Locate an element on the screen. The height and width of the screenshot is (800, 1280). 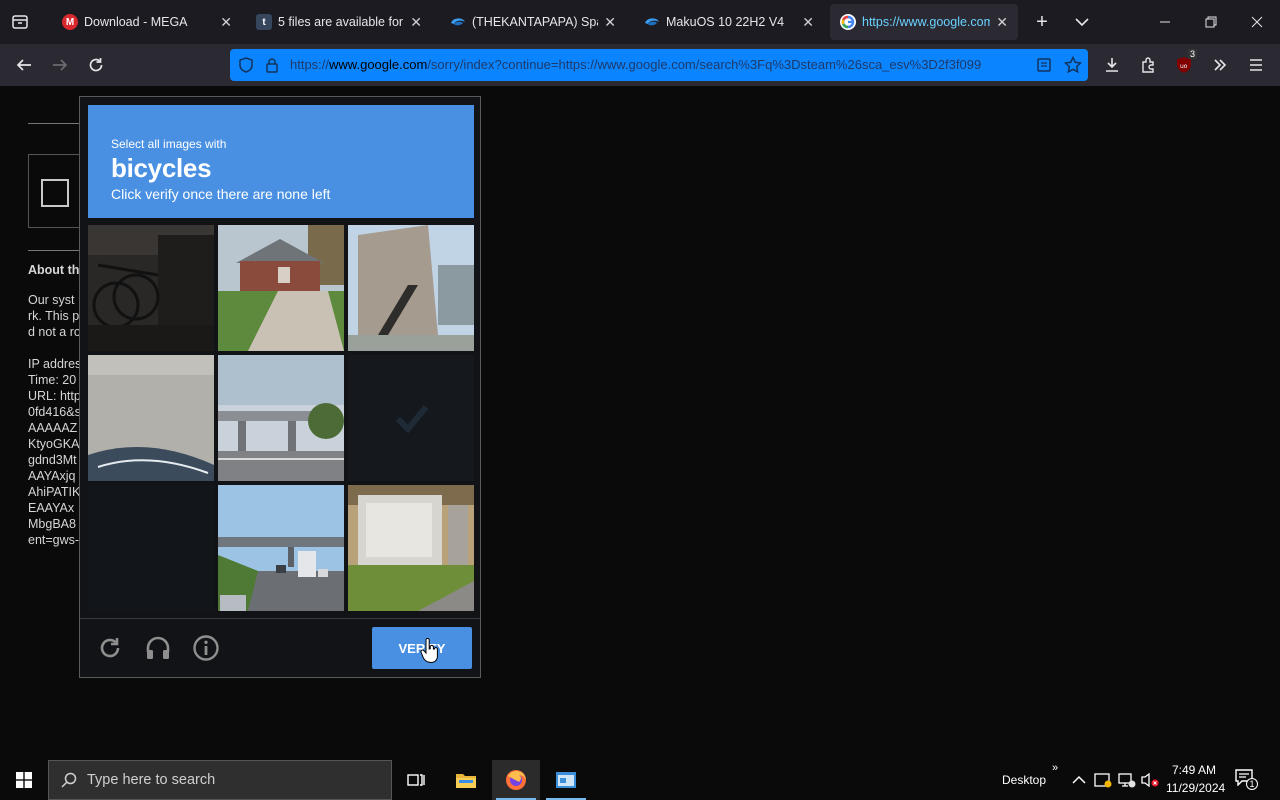
chevrons-right-icon is located at coordinates (1220, 65).